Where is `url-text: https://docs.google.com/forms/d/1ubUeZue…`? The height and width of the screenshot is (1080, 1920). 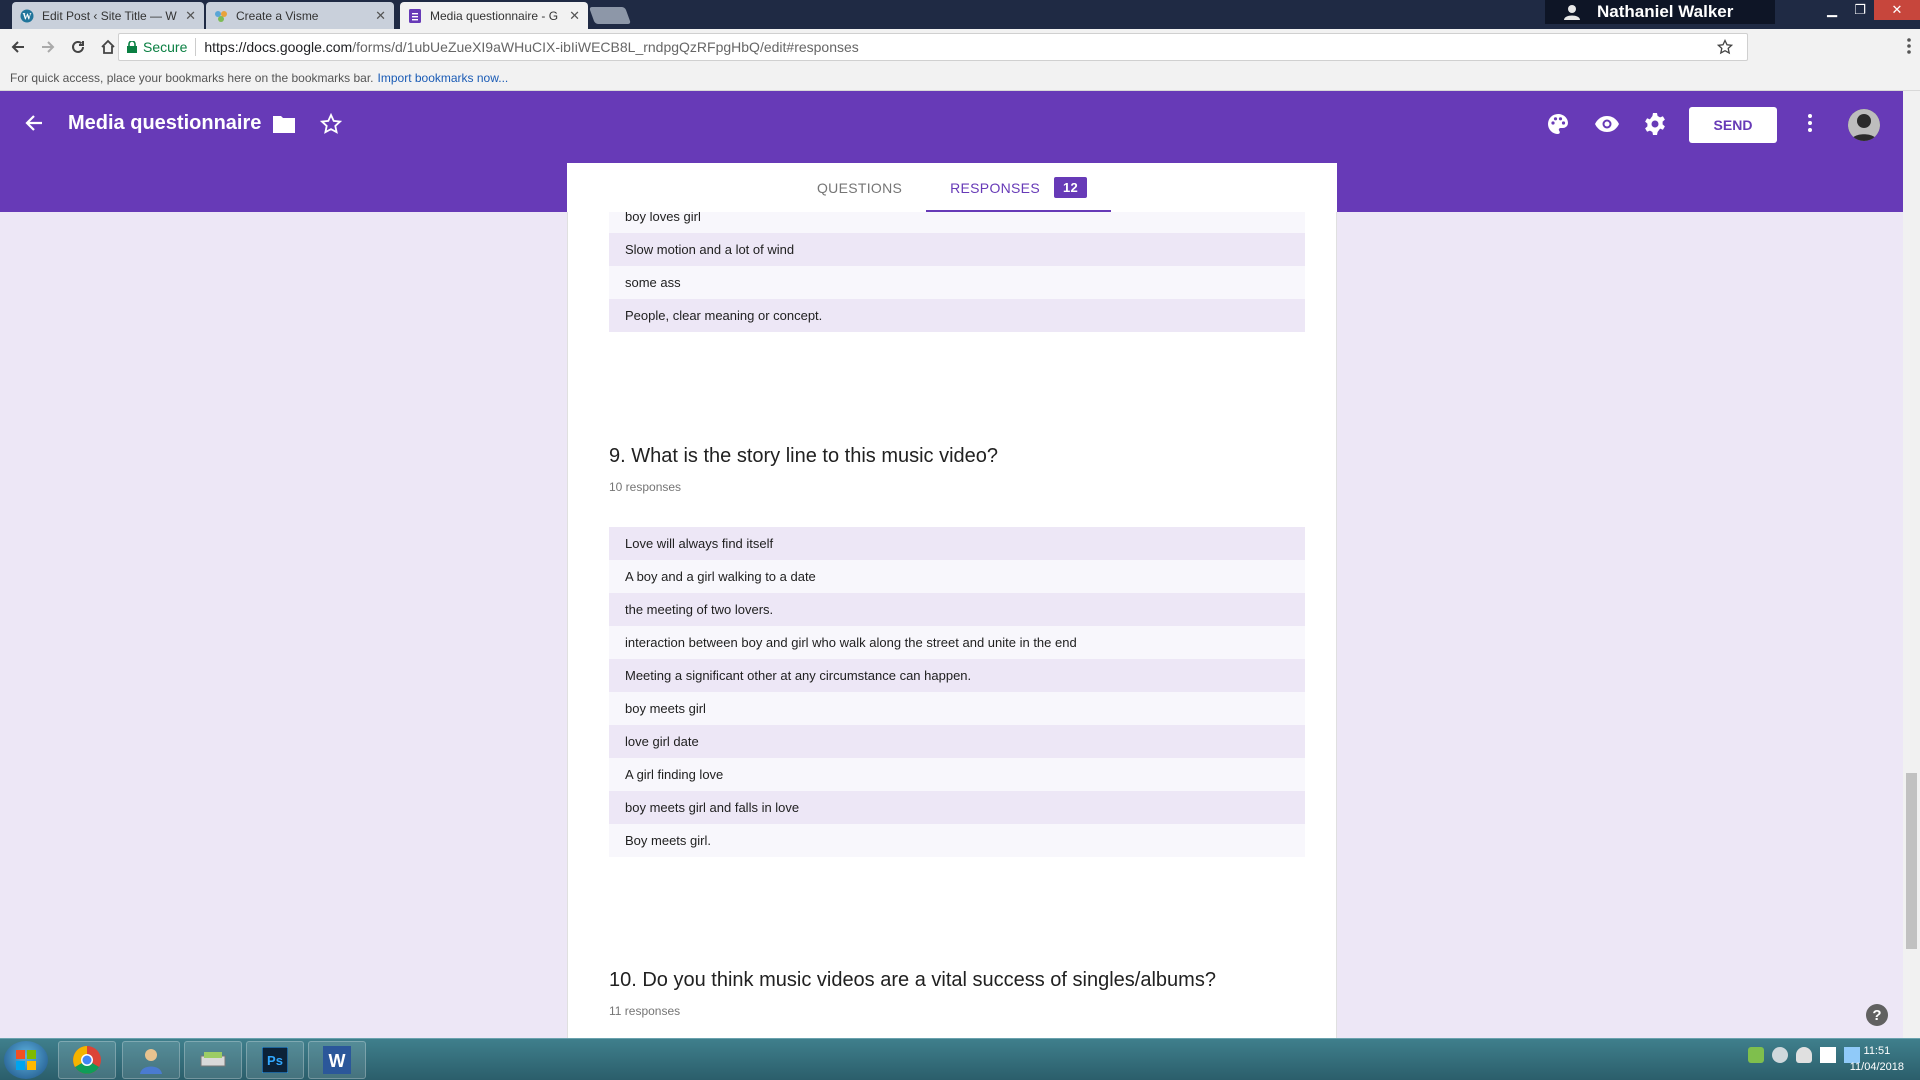
url-text: https://docs.google.com/forms/d/1ubUeZue… is located at coordinates (527, 47).